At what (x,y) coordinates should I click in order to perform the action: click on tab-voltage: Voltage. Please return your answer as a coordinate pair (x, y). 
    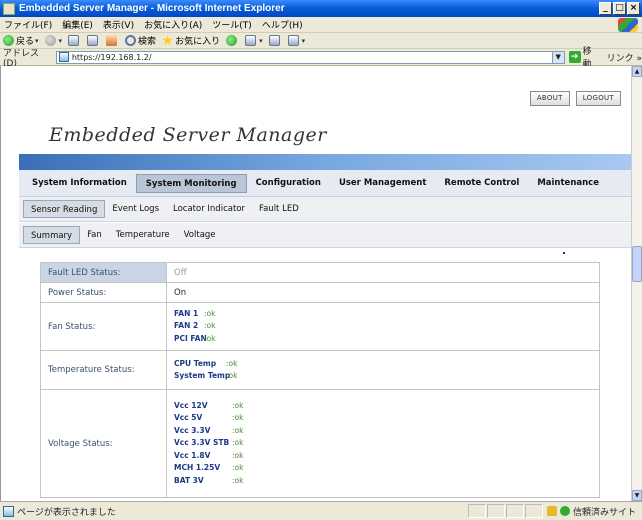
    Looking at the image, I should click on (200, 235).